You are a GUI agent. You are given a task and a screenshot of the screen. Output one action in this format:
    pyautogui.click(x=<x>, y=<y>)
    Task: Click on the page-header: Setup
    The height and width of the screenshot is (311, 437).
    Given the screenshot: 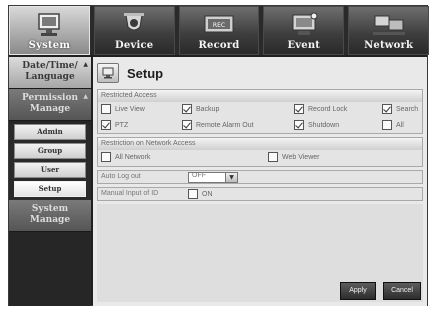 What is the action you would take?
    pyautogui.click(x=130, y=73)
    